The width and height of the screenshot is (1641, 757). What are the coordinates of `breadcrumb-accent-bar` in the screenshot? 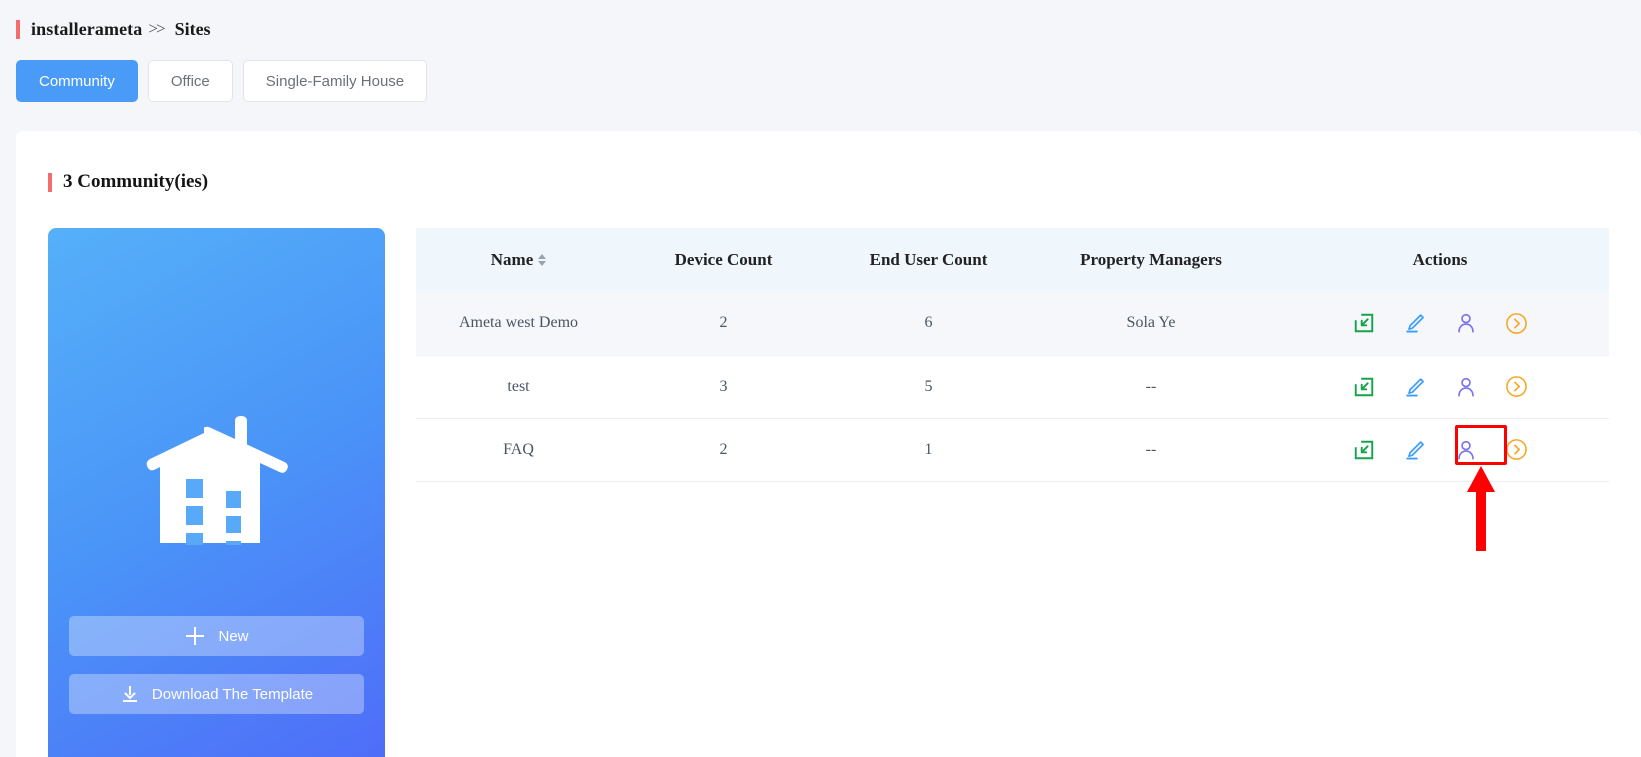 It's located at (18, 29).